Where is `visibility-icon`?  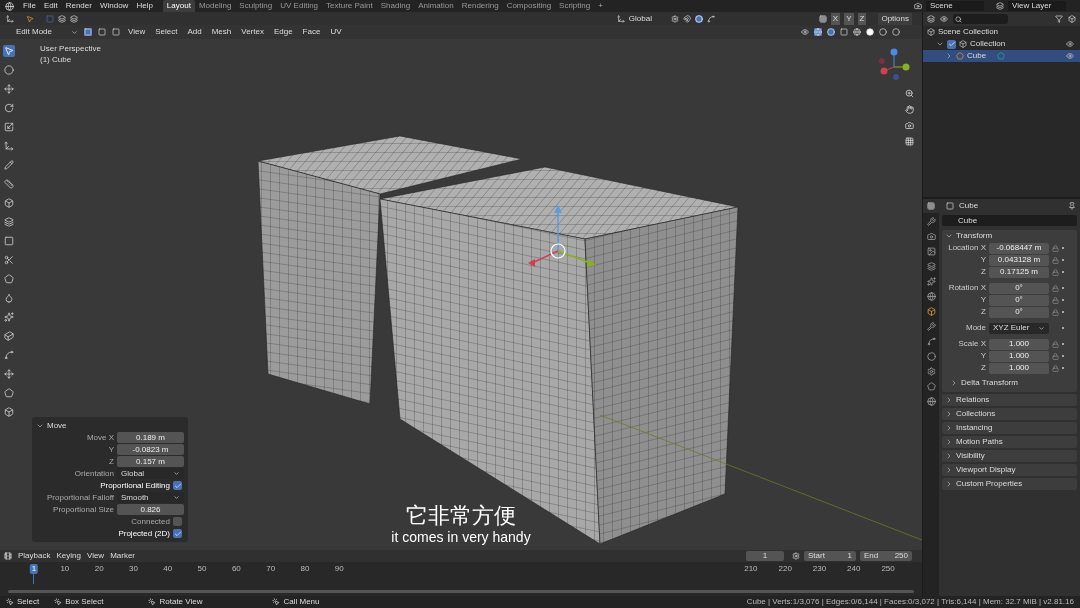
visibility-icon is located at coordinates (805, 32).